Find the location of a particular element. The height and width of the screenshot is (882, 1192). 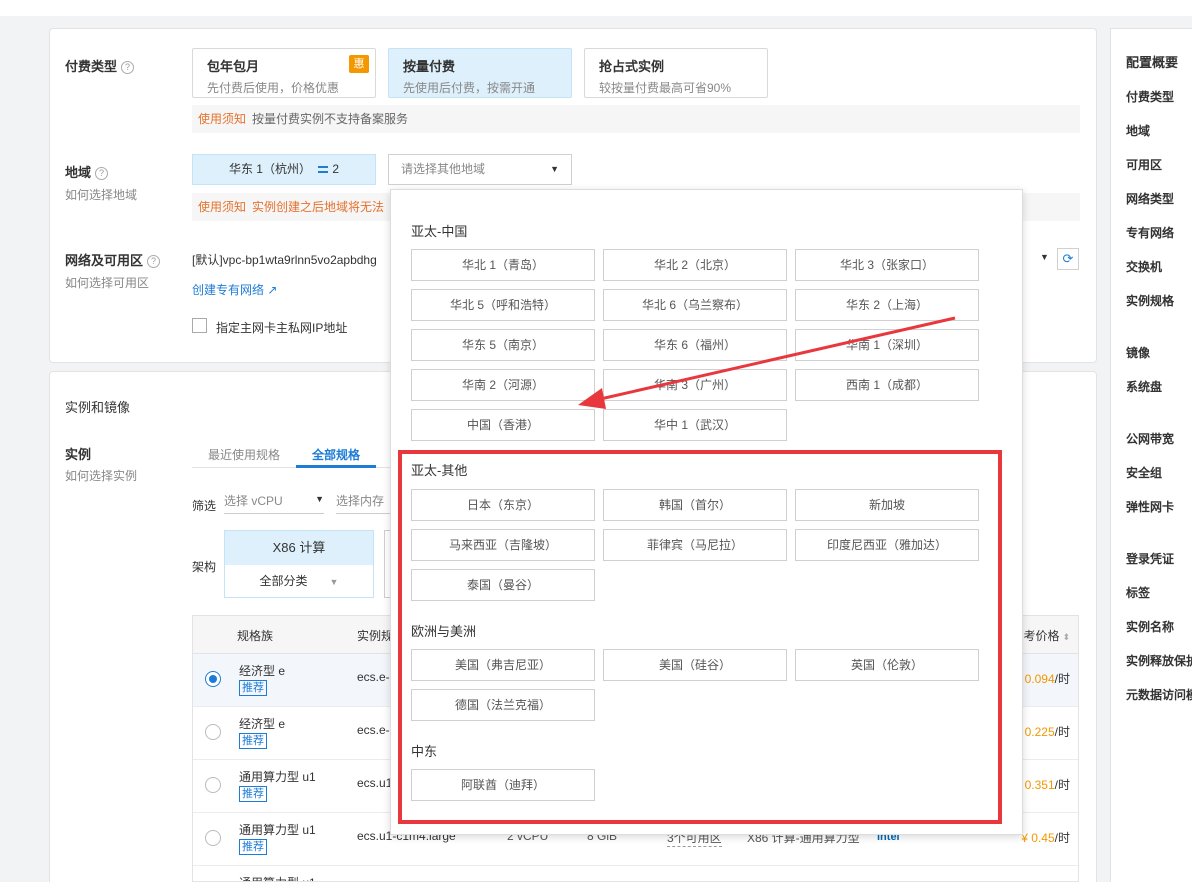

region-option: 英国（伦敦） is located at coordinates (887, 665).